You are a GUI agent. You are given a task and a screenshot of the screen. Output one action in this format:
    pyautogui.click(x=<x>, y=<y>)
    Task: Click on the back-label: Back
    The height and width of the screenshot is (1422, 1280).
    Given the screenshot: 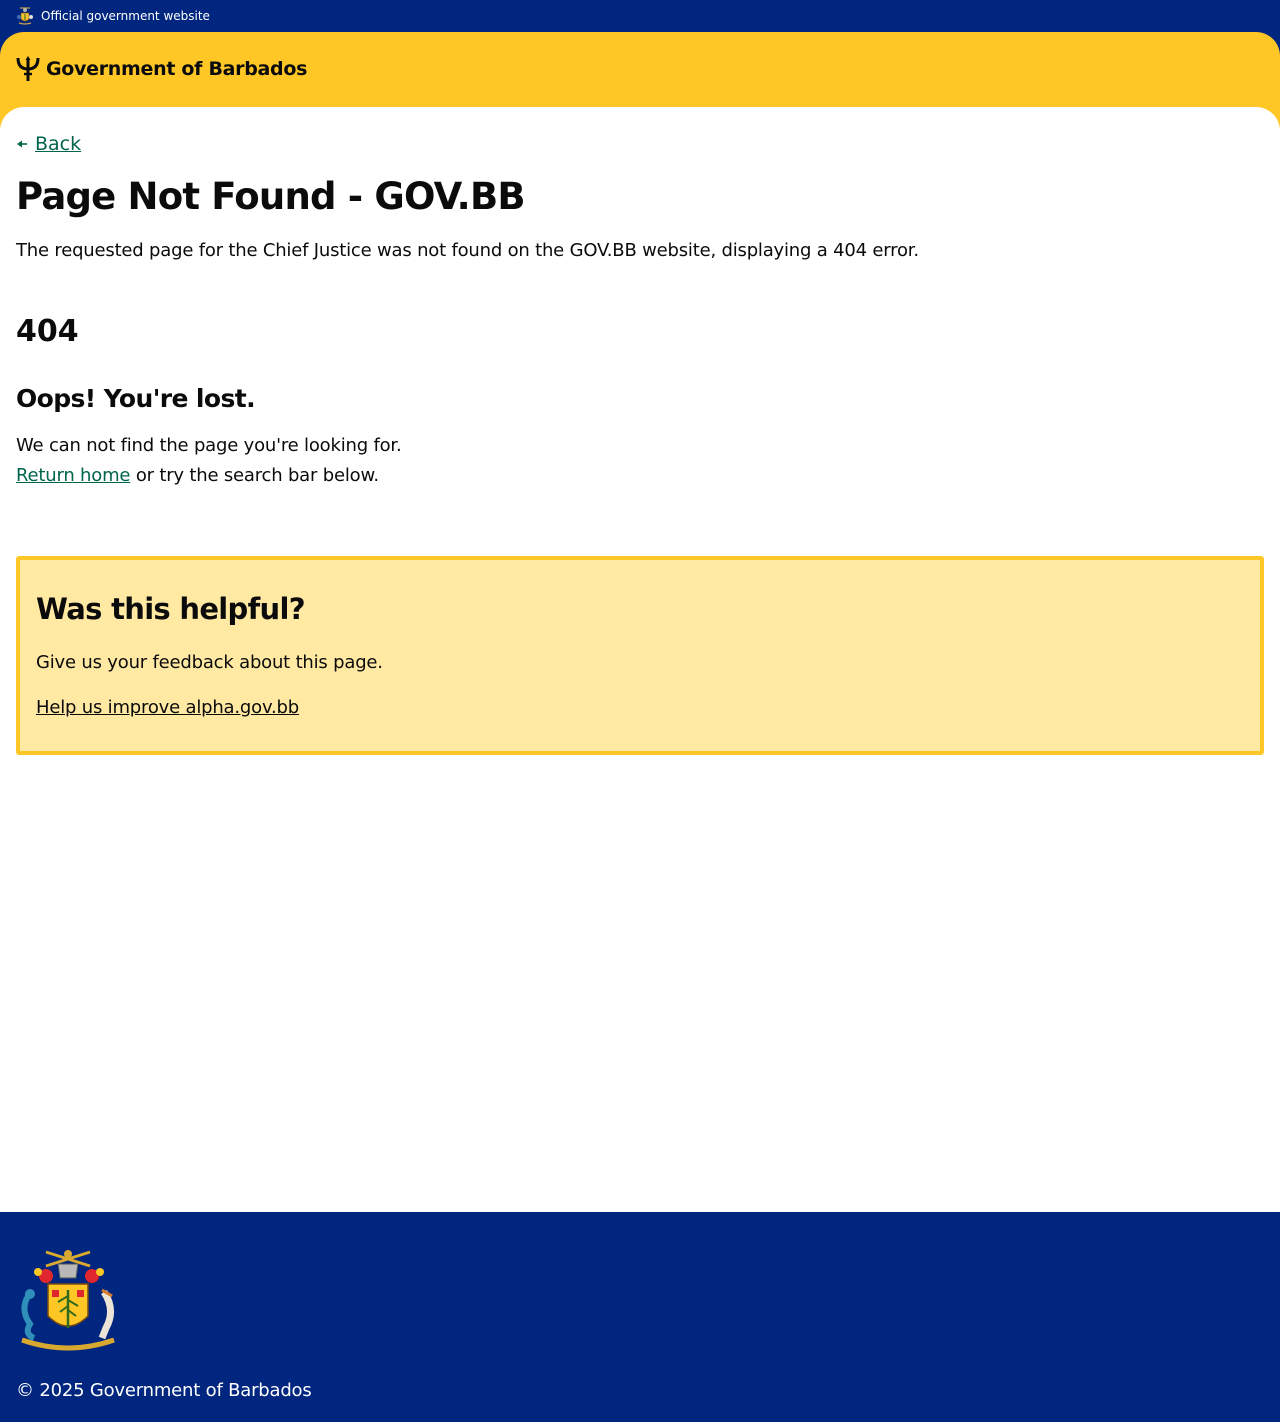 What is the action you would take?
    pyautogui.click(x=58, y=144)
    